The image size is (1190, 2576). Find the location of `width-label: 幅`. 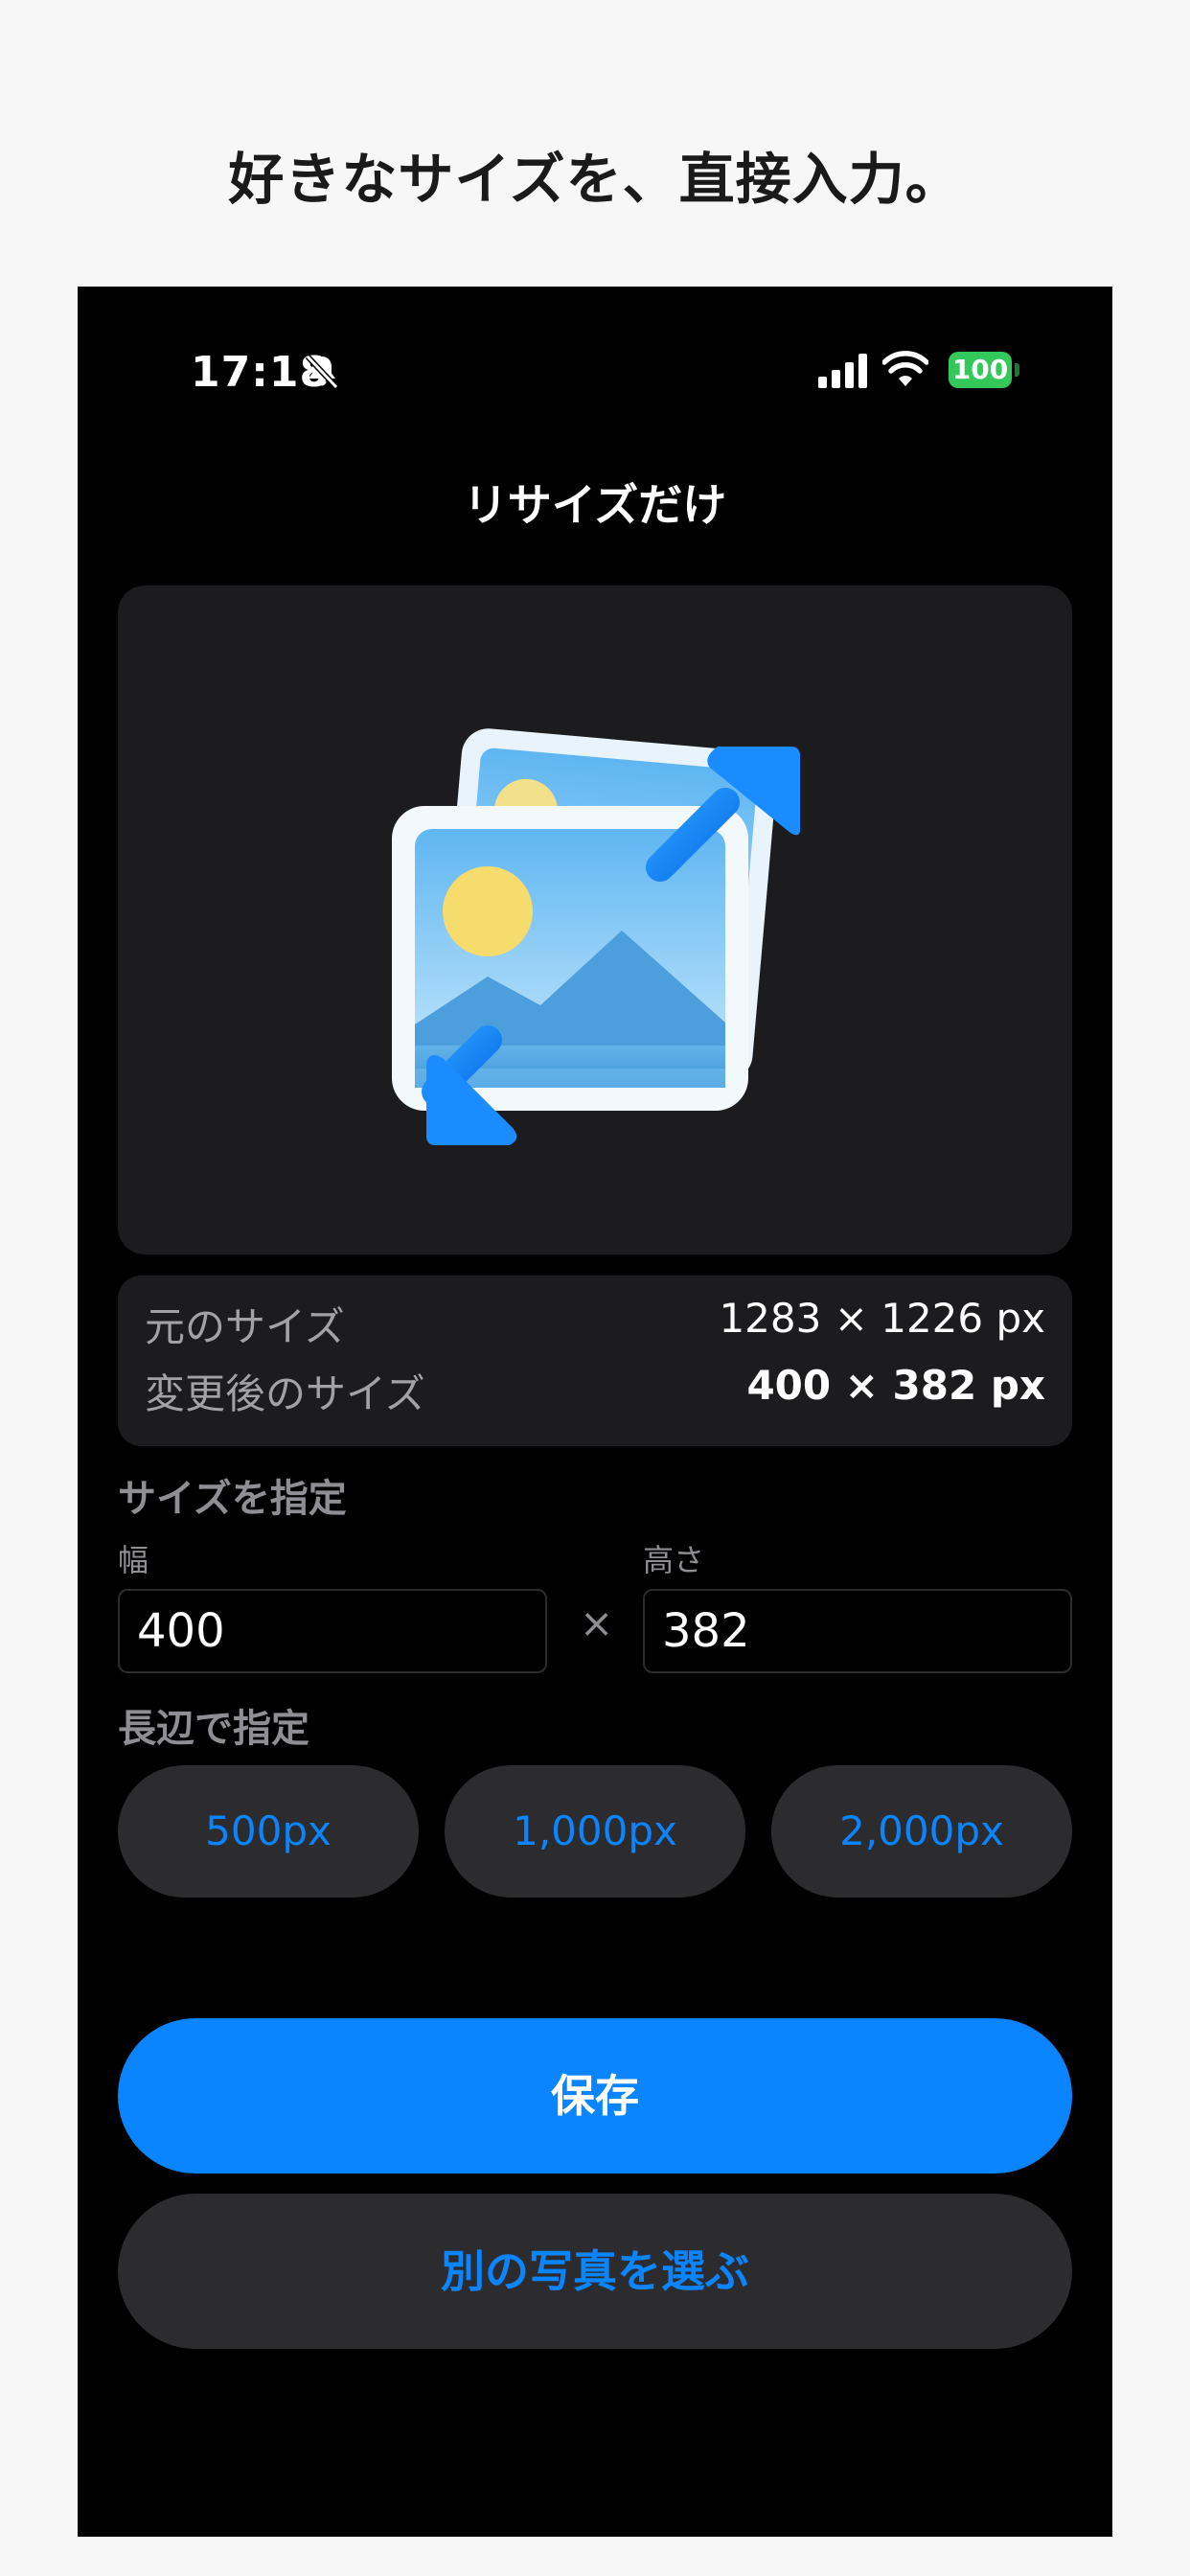

width-label: 幅 is located at coordinates (133, 1560).